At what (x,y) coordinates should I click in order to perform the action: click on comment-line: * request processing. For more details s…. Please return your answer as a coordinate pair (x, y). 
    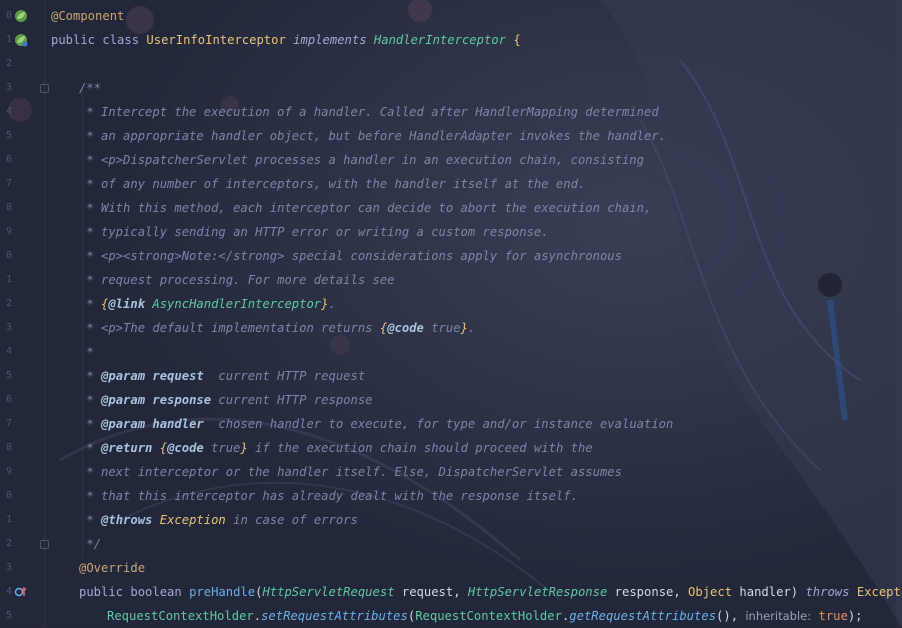
    Looking at the image, I should click on (236, 280).